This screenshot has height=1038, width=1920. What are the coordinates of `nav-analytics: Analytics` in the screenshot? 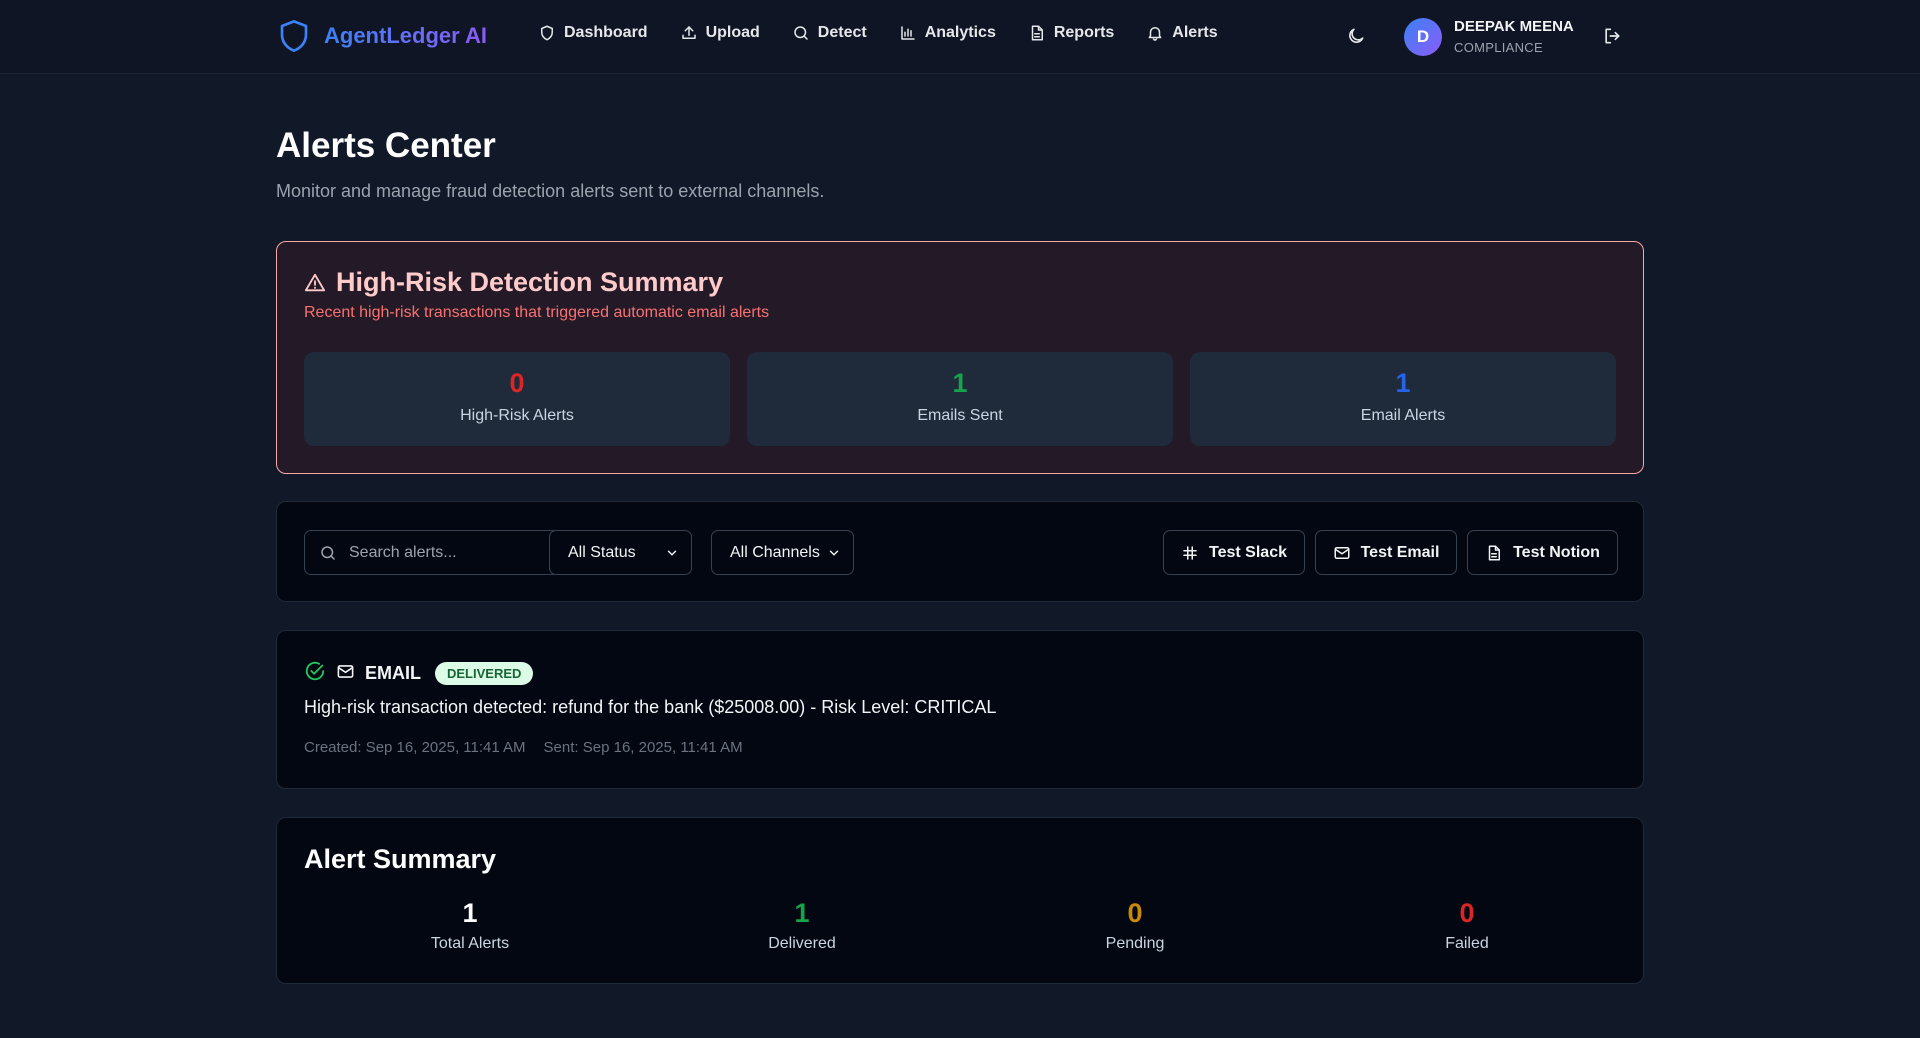 It's located at (947, 33).